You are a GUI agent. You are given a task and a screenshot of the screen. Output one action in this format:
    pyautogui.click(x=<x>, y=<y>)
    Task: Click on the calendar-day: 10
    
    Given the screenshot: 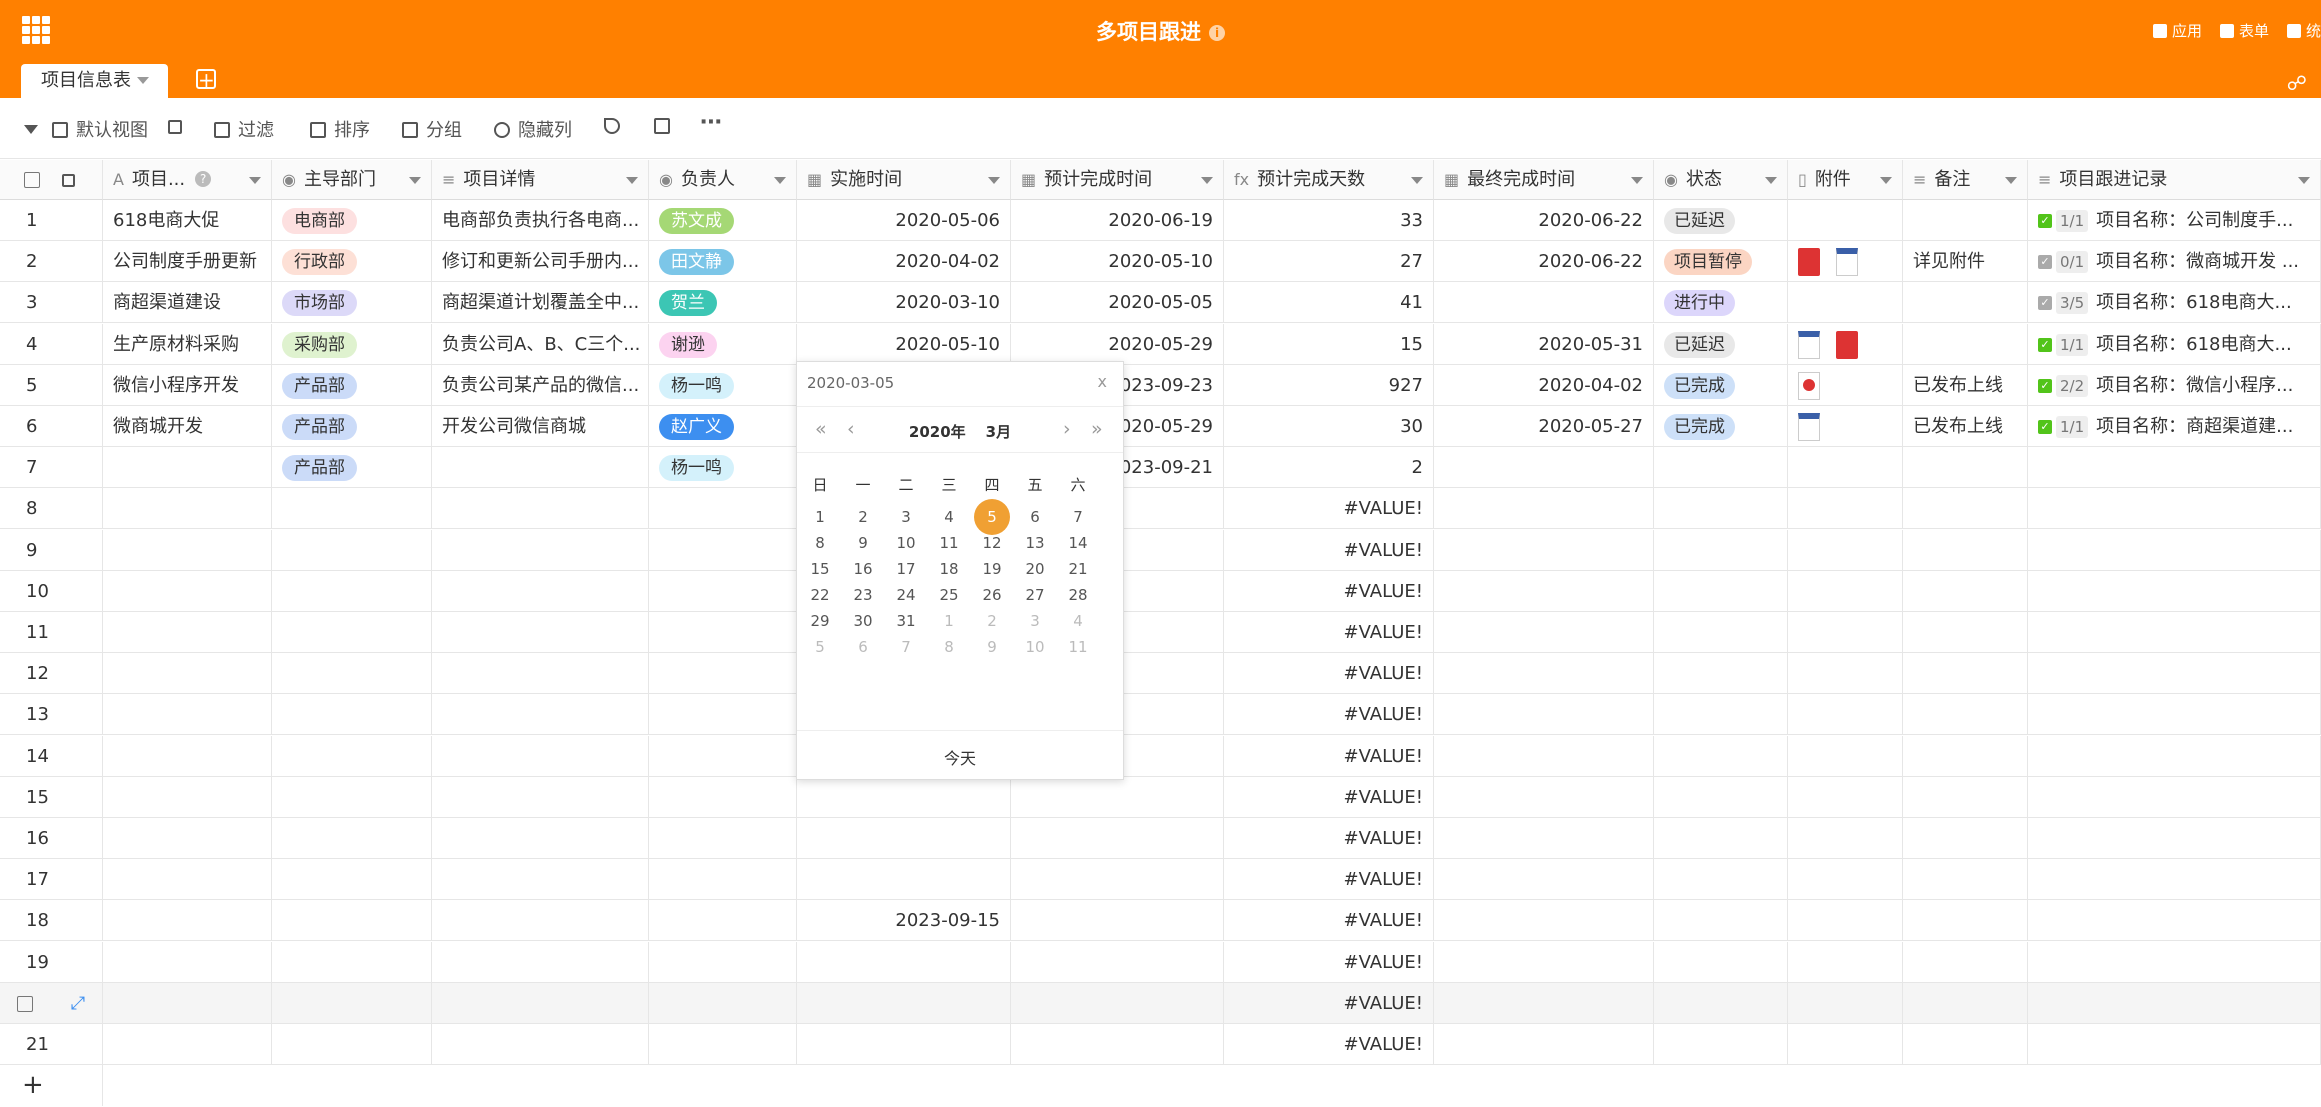 What is the action you would take?
    pyautogui.click(x=1035, y=647)
    